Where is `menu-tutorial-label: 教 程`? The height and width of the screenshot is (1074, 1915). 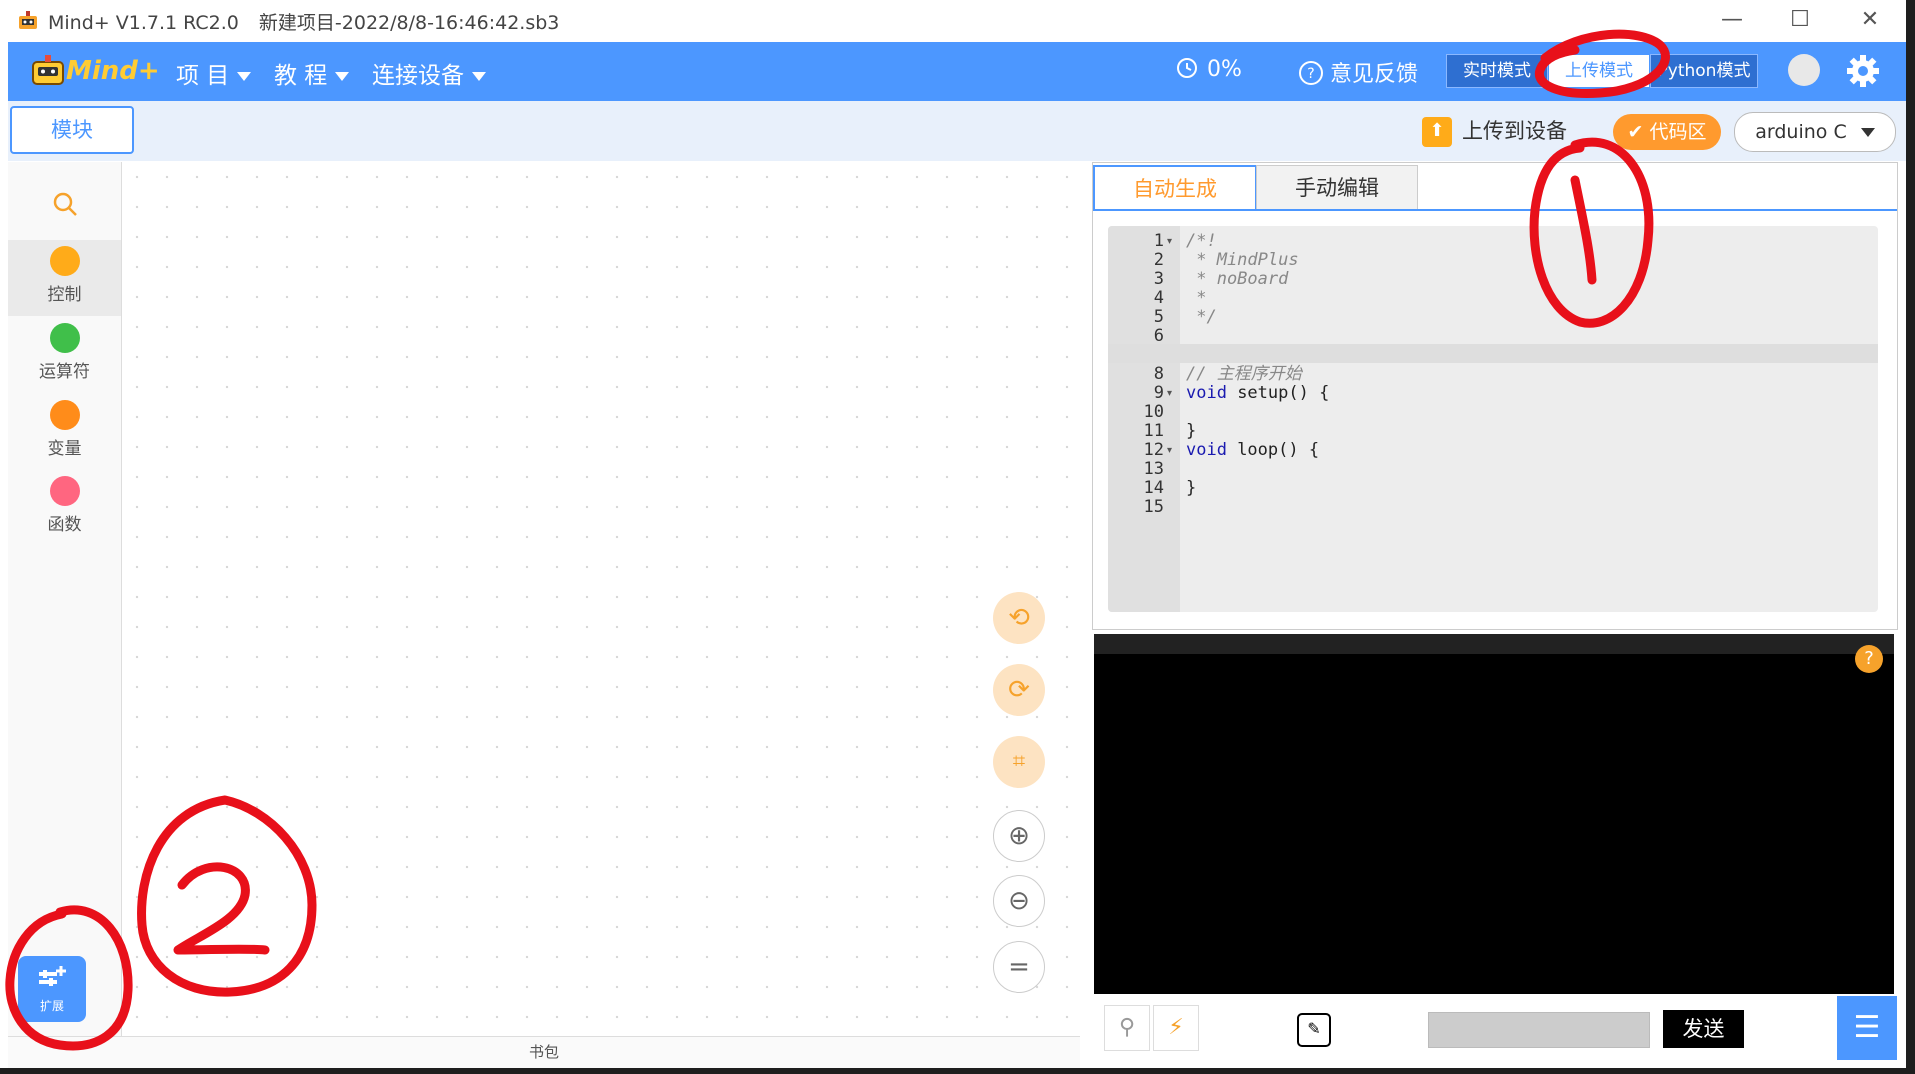 menu-tutorial-label: 教 程 is located at coordinates (301, 76).